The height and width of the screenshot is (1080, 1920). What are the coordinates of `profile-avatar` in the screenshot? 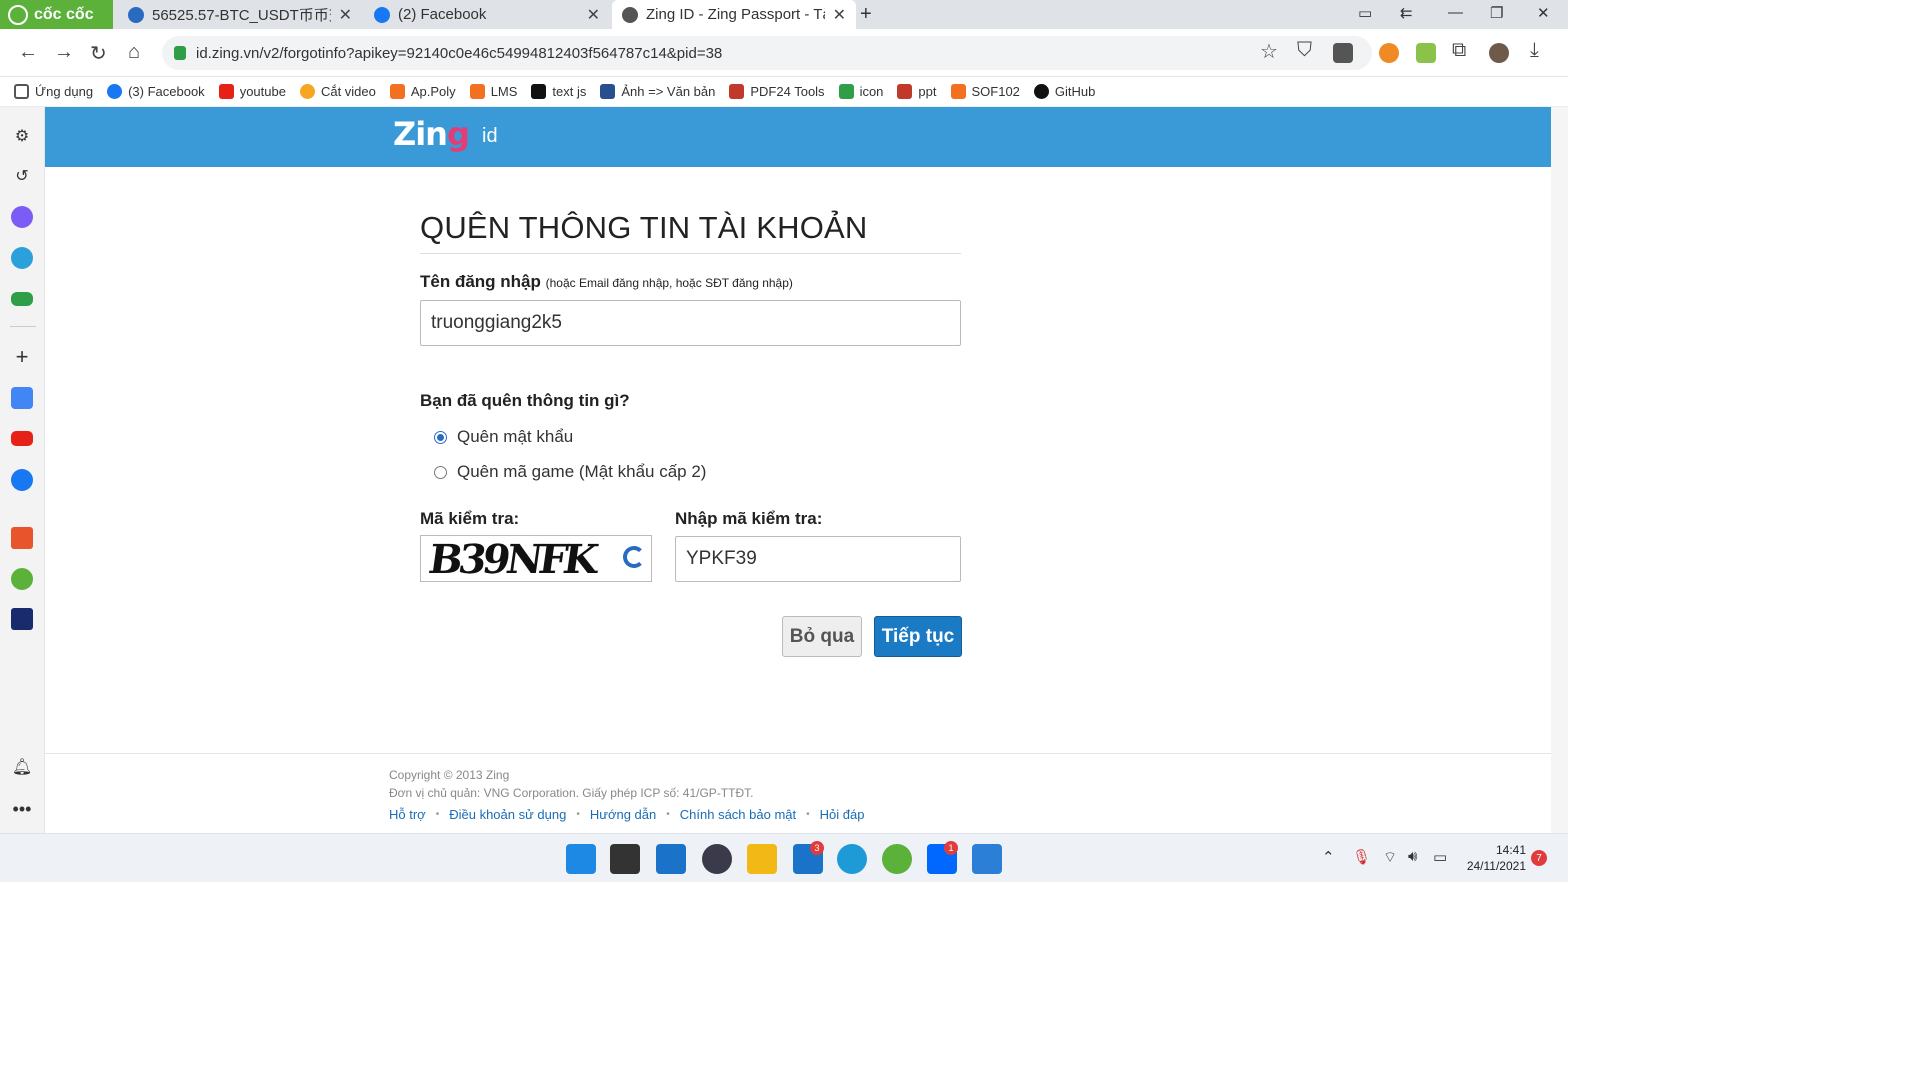 It's located at (1499, 53).